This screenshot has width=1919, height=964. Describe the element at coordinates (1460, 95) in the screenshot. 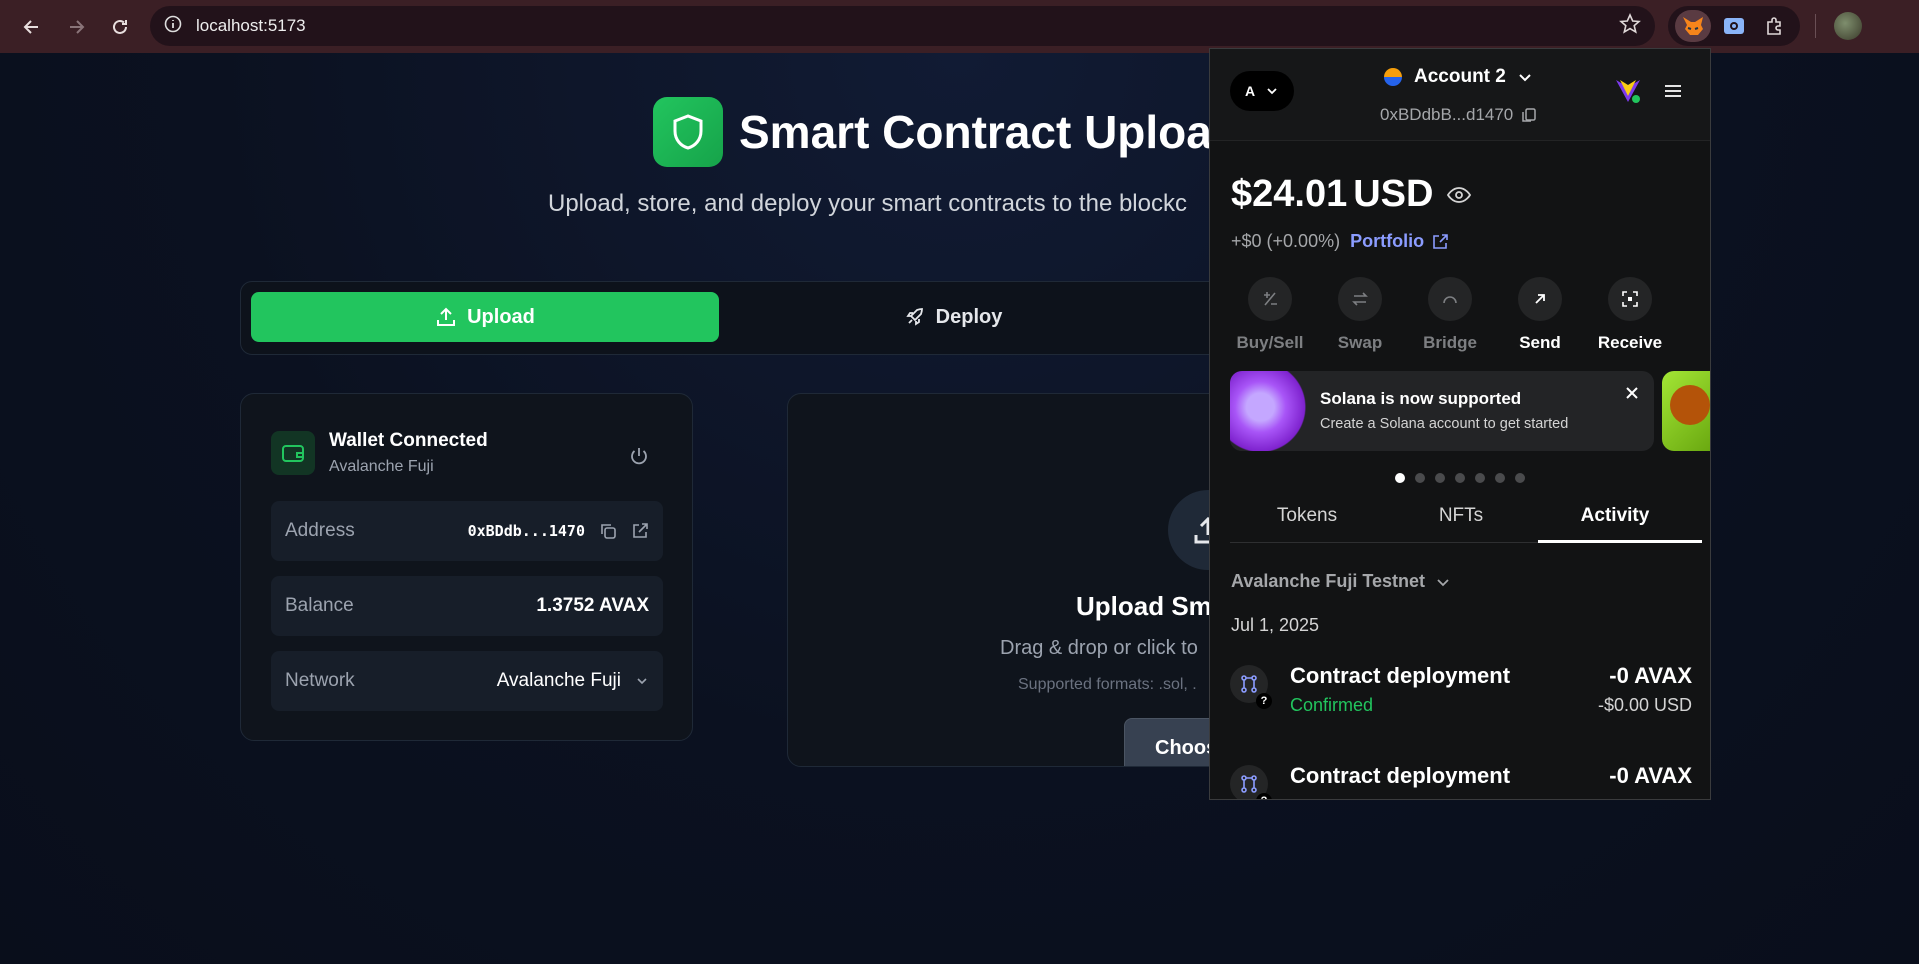

I see `wallet-popup-header: A Account 2 0xBDdbB...d1470` at that location.